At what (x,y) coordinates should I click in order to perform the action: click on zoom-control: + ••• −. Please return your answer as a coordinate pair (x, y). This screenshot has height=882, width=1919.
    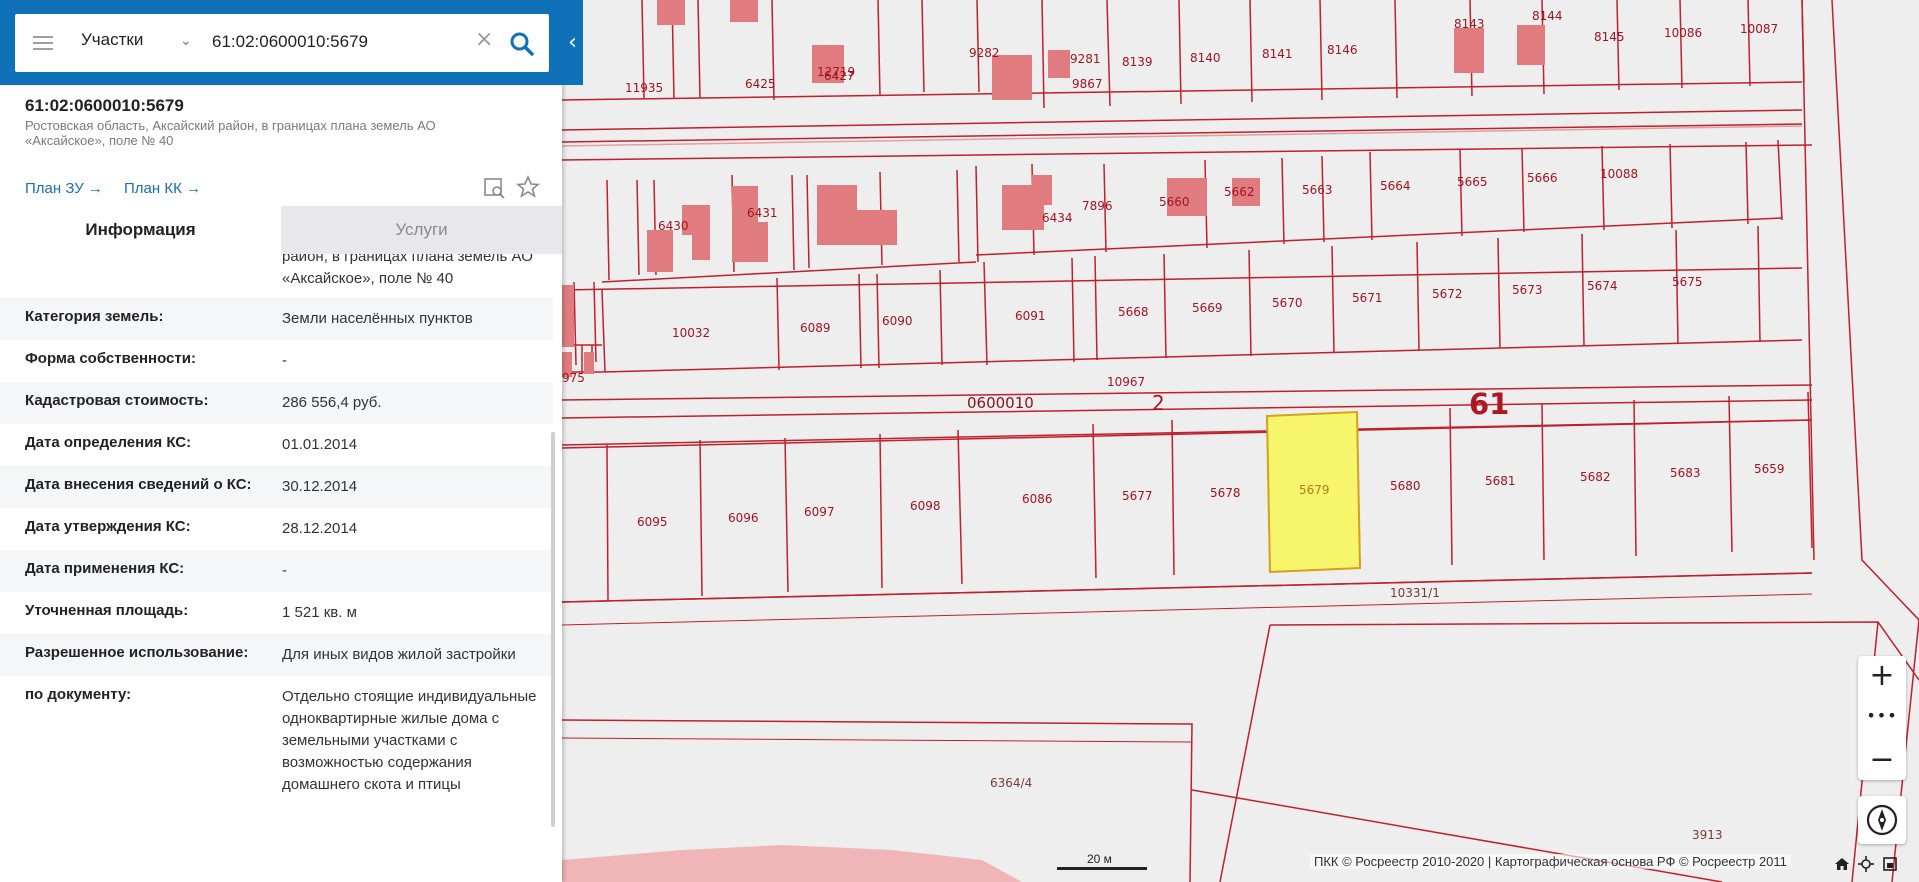
    Looking at the image, I should click on (1882, 718).